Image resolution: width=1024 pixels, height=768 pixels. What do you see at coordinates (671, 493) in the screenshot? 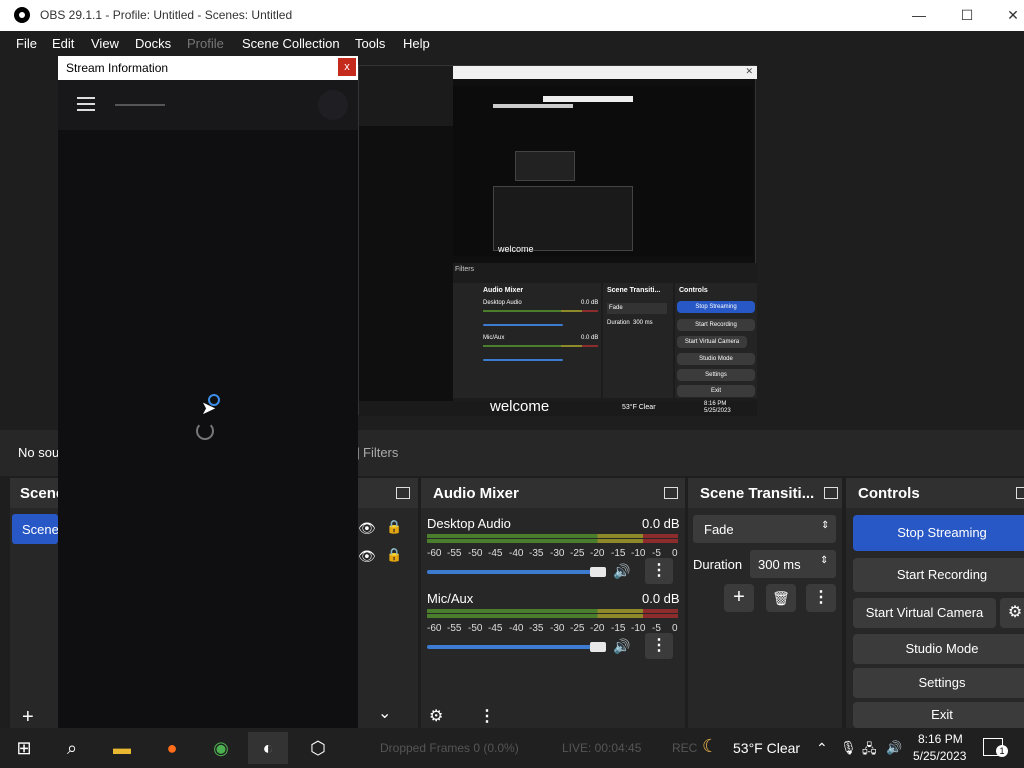
I see `audio-mixer-undock-icon` at bounding box center [671, 493].